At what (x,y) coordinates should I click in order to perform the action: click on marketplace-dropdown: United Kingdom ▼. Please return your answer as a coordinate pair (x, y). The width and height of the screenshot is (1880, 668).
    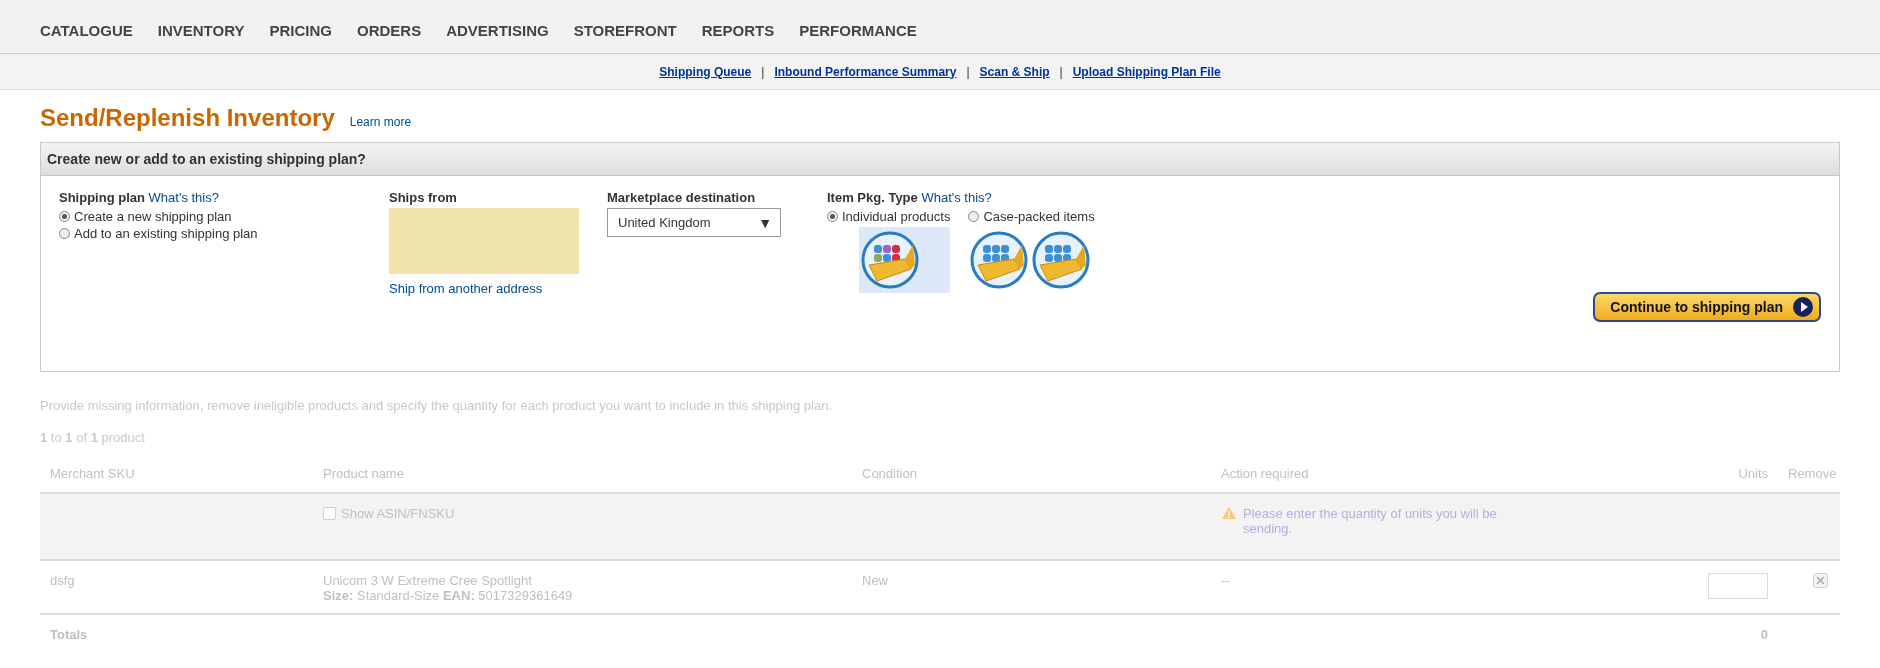
    Looking at the image, I should click on (694, 222).